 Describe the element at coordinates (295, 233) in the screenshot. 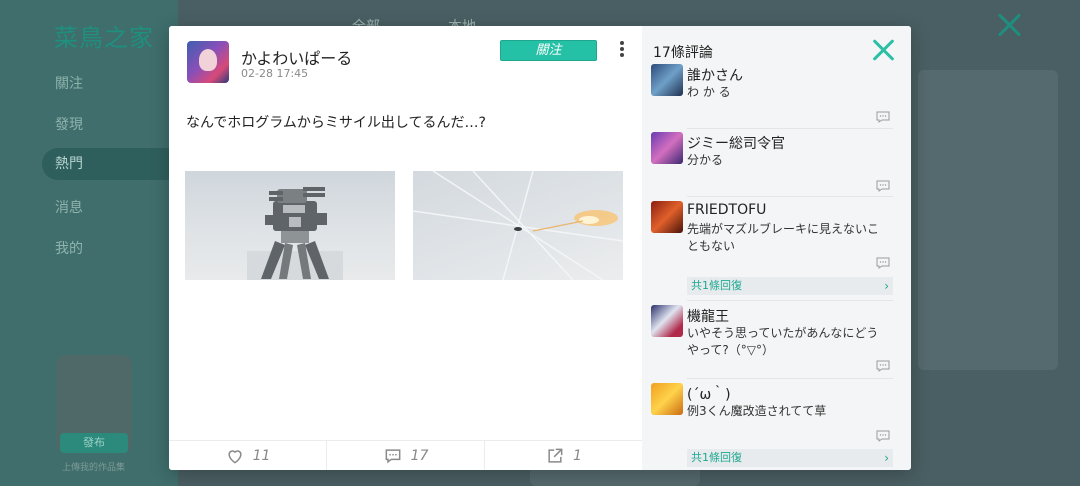

I see `mech-robot-illustration` at that location.